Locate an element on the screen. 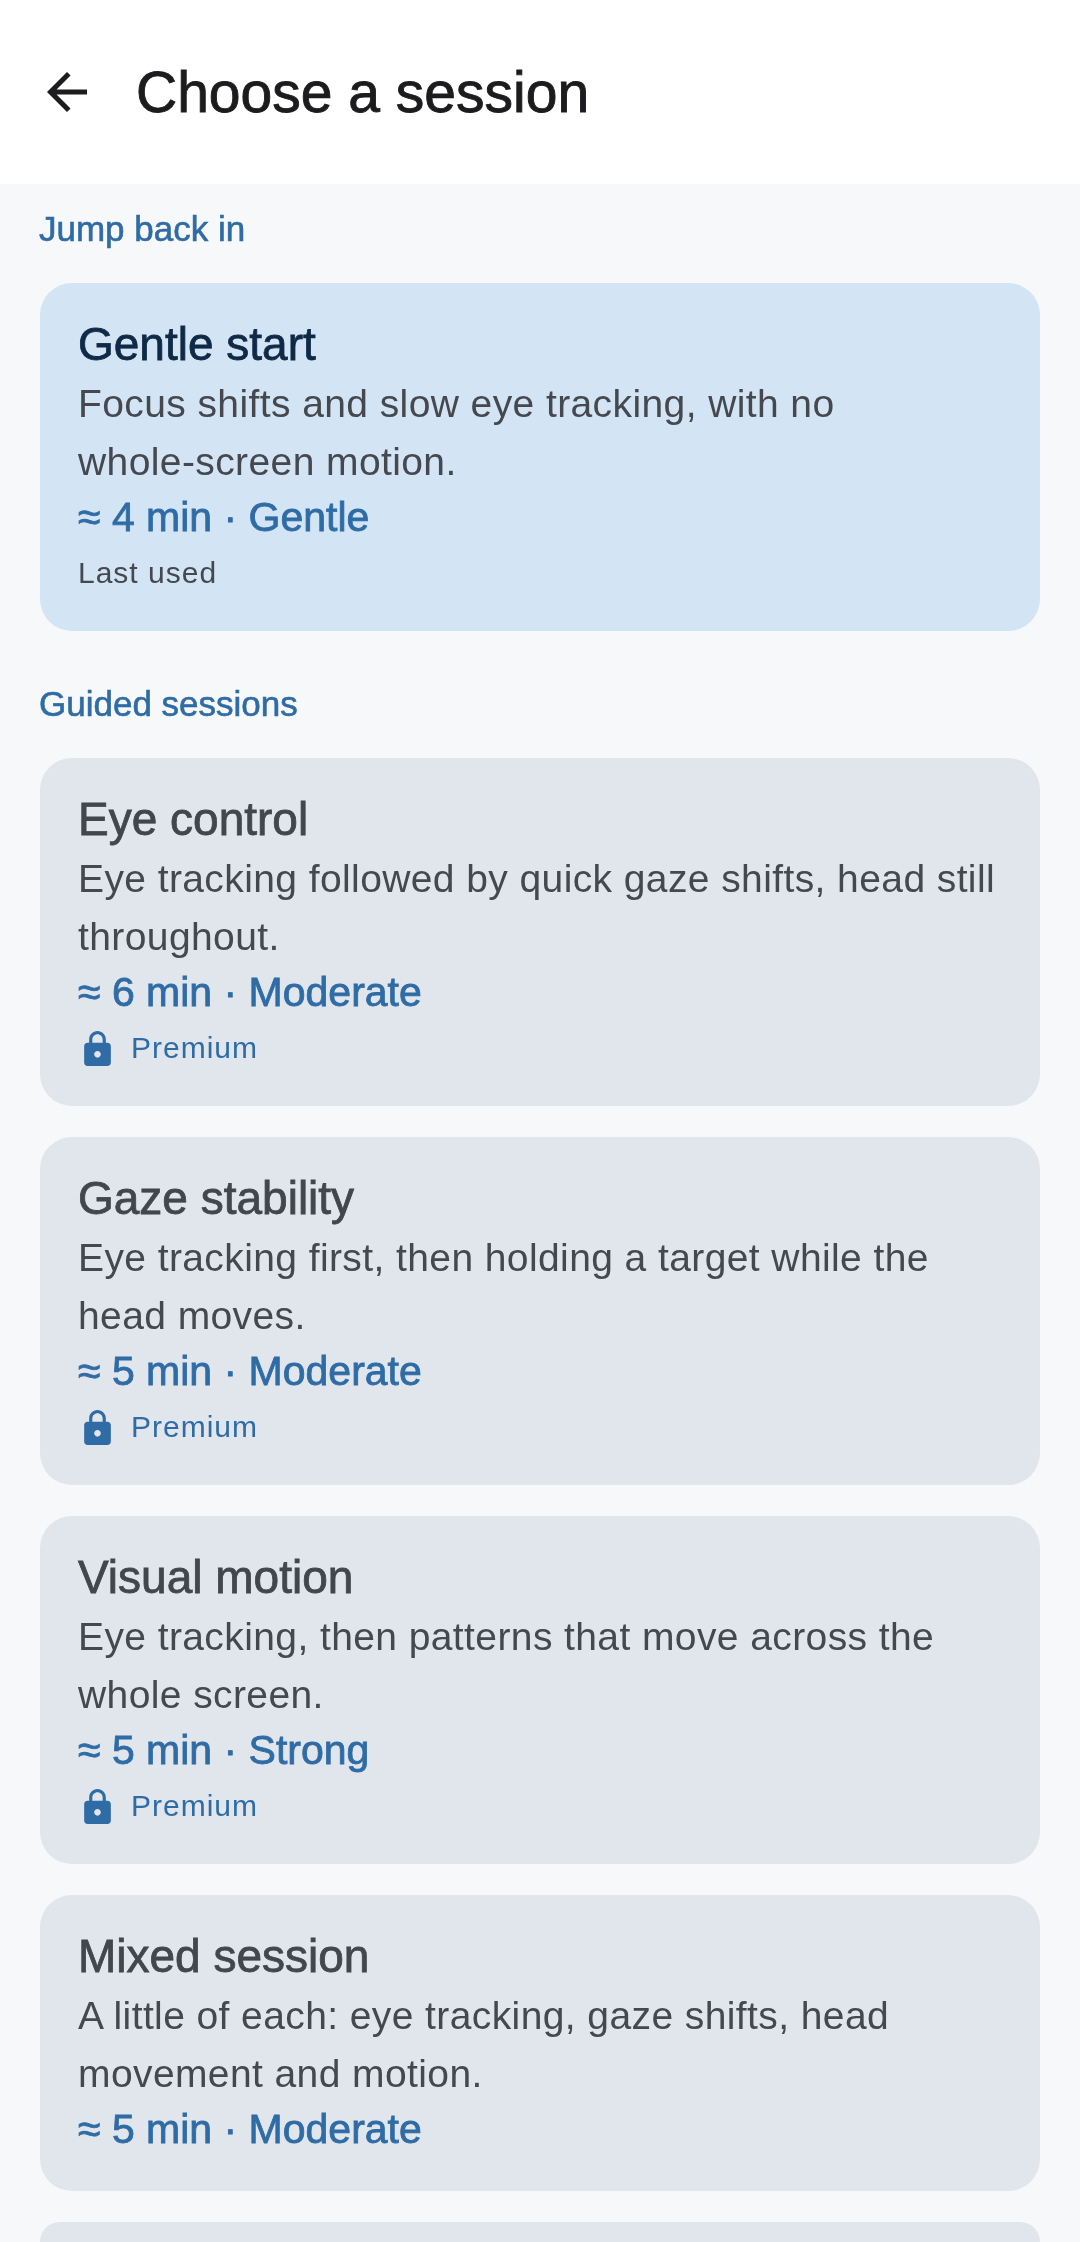  session-description: Focus shifts and slow eye tracking, with no whole-screen motion. is located at coordinates (457, 433).